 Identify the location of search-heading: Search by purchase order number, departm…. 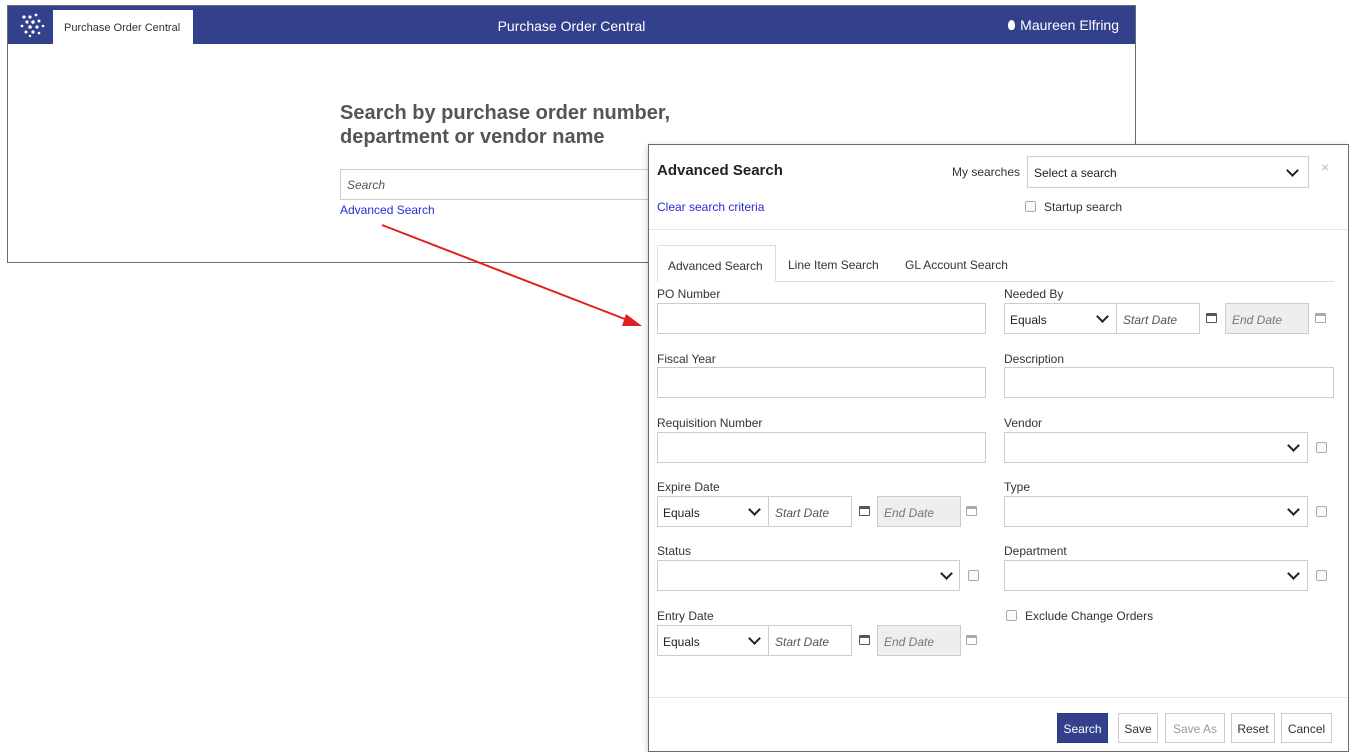
(550, 125).